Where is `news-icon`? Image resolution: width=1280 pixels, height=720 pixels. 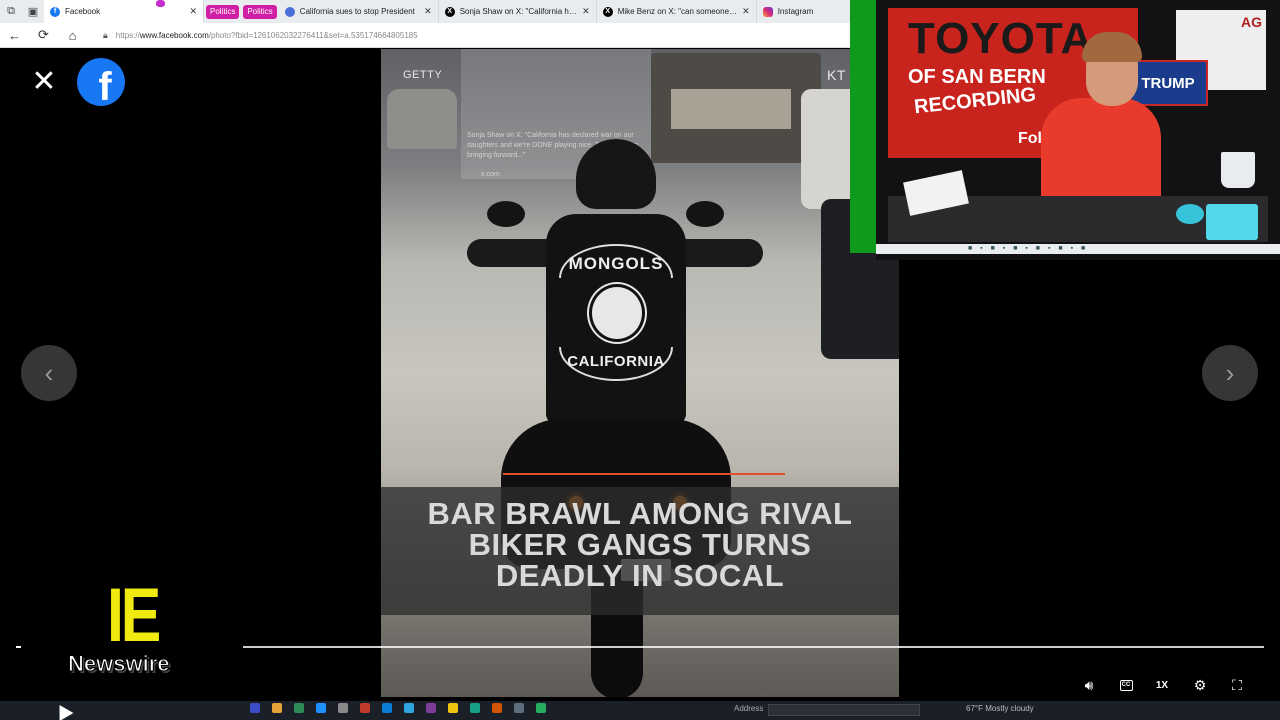
news-icon is located at coordinates (289, 11).